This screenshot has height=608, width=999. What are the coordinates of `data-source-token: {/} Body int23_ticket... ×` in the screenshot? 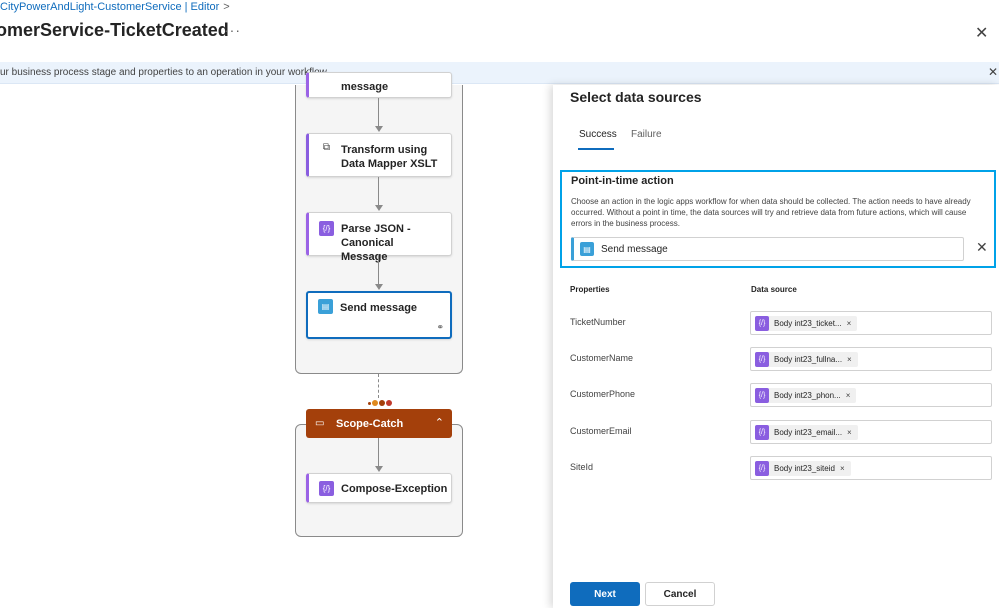 It's located at (806, 323).